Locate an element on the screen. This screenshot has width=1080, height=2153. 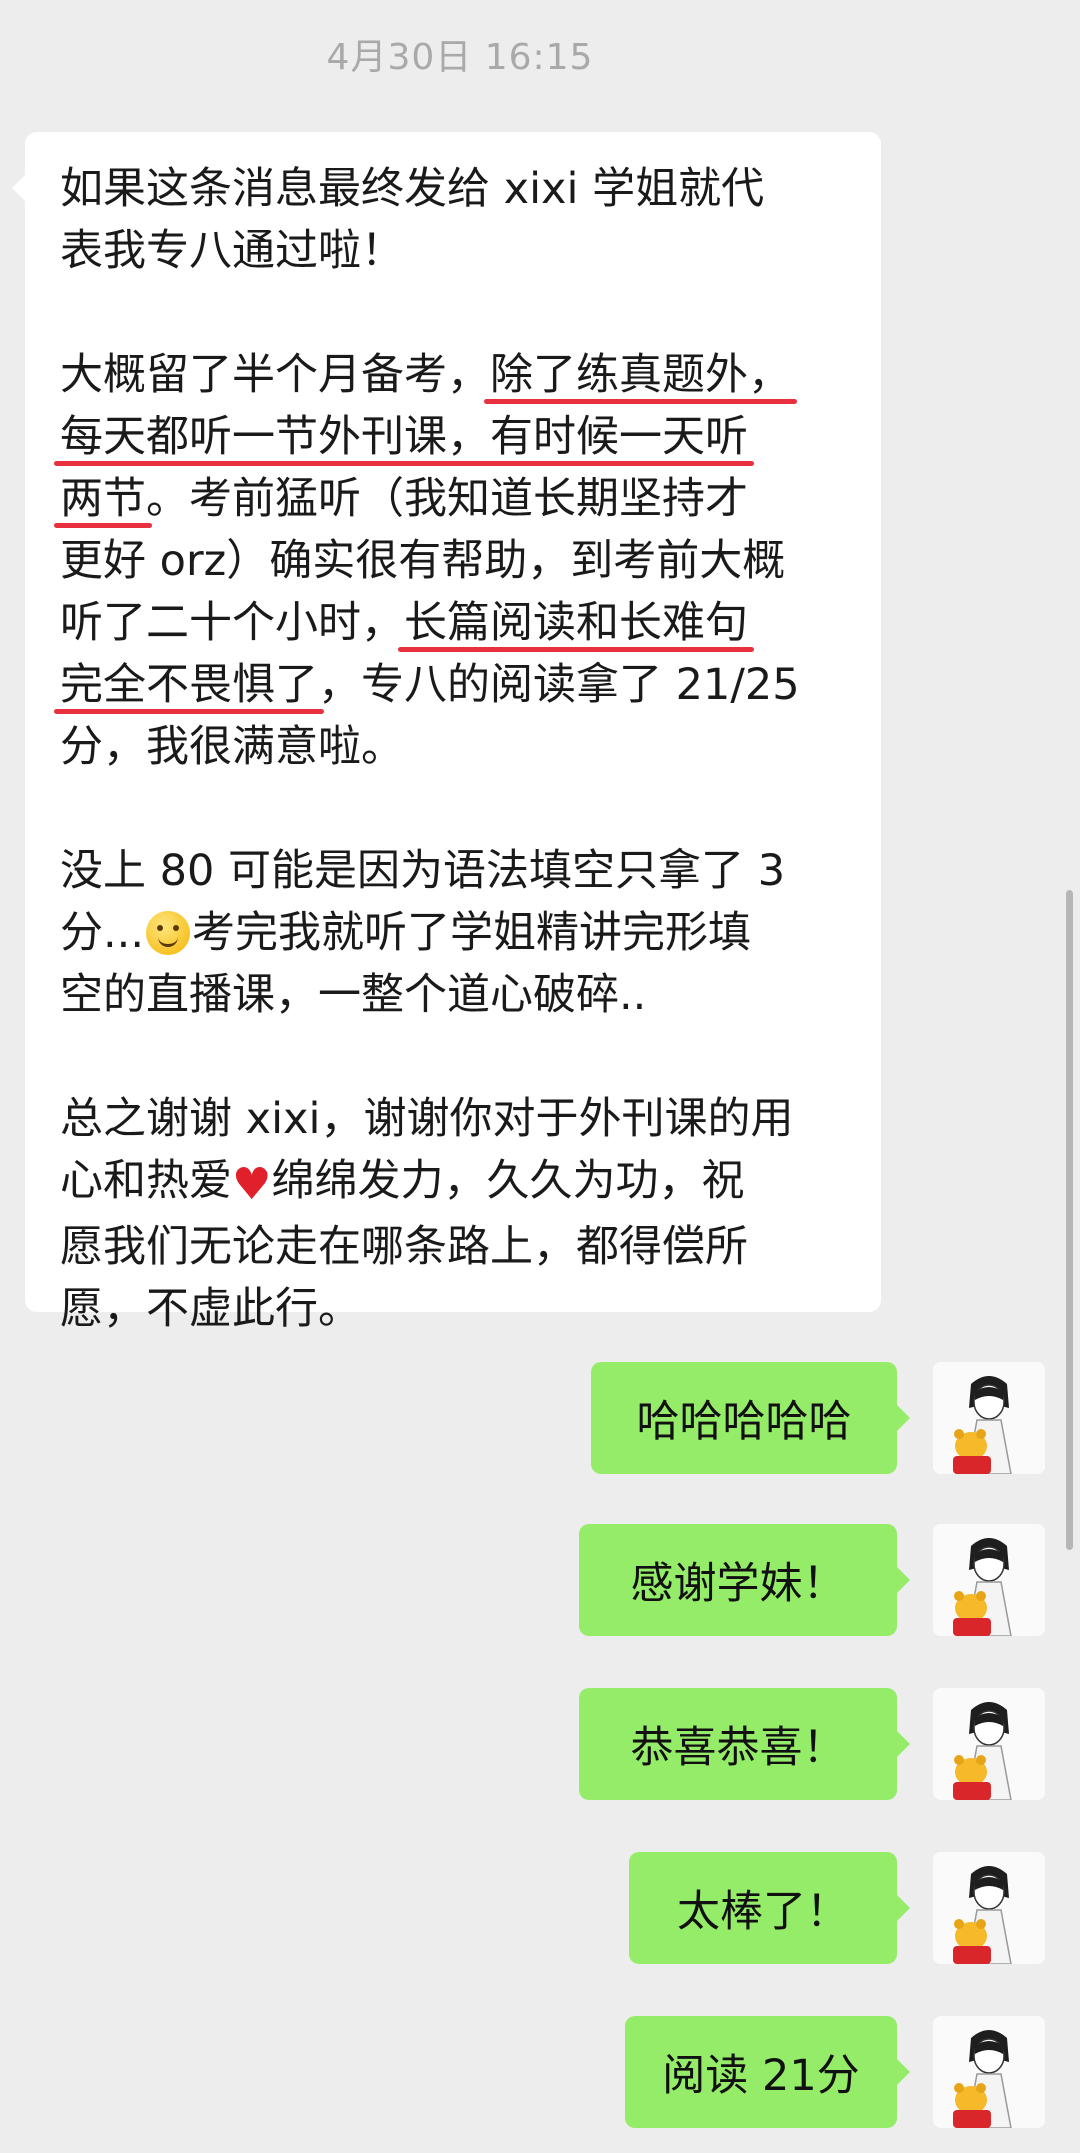
text-line: 每天都听一节外刊课，有时候一天听 is located at coordinates (457, 437).